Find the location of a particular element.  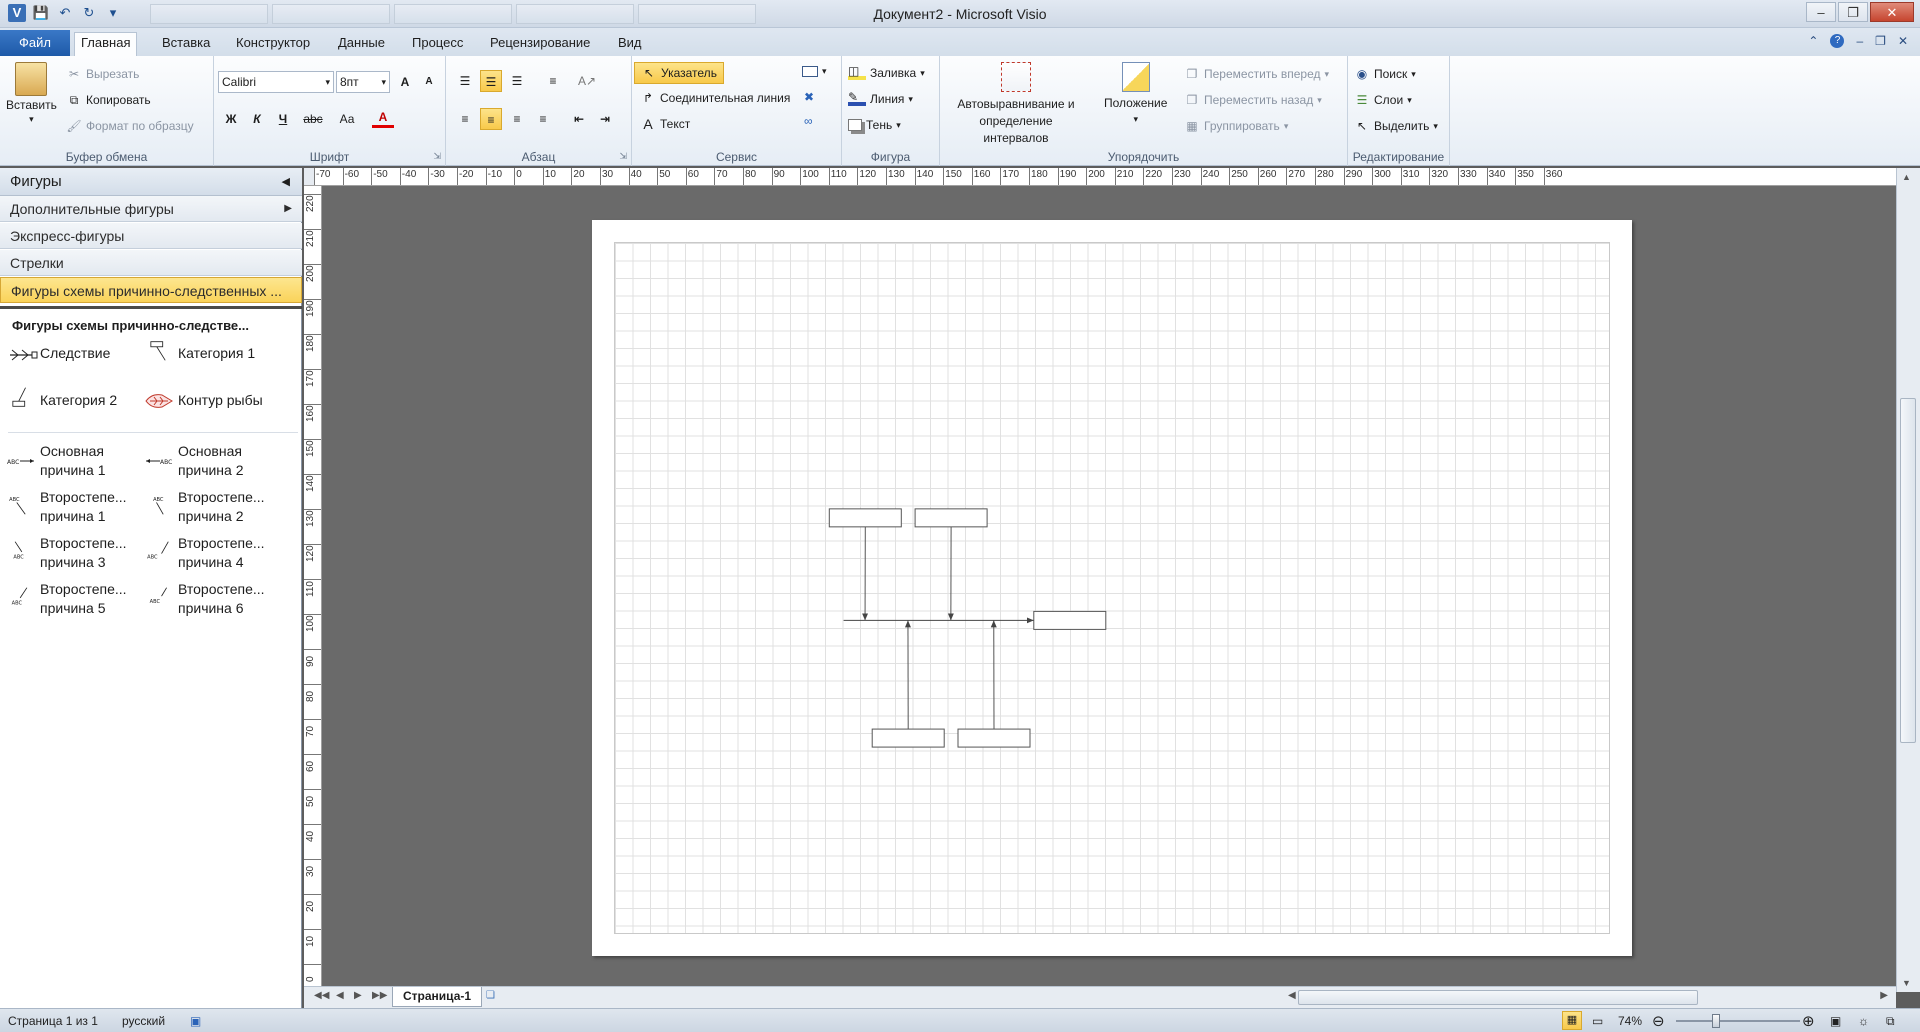

close-button: ✕ is located at coordinates (1892, 12).